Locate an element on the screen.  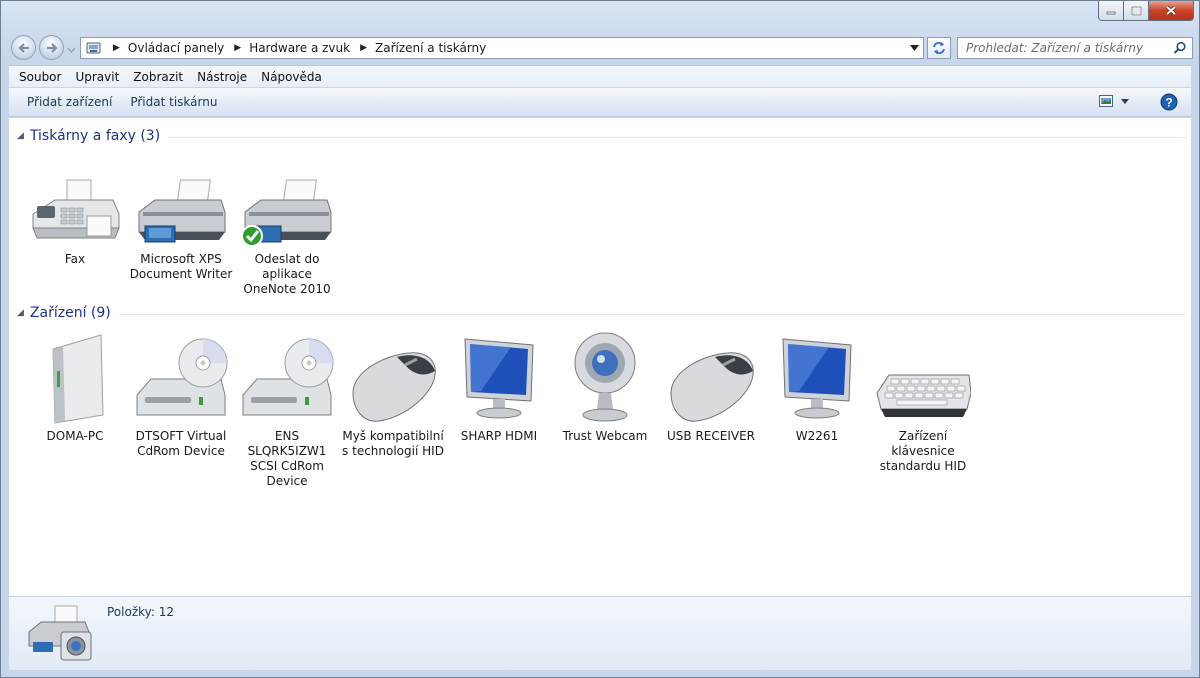
details-pane: Položky: 12 is located at coordinates (600, 633).